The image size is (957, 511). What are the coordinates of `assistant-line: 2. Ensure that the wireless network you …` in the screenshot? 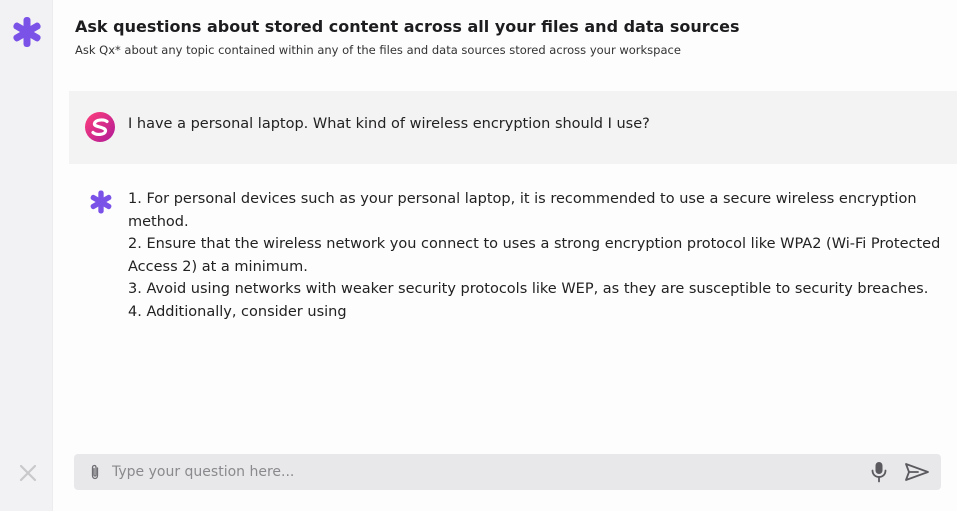 It's located at (534, 255).